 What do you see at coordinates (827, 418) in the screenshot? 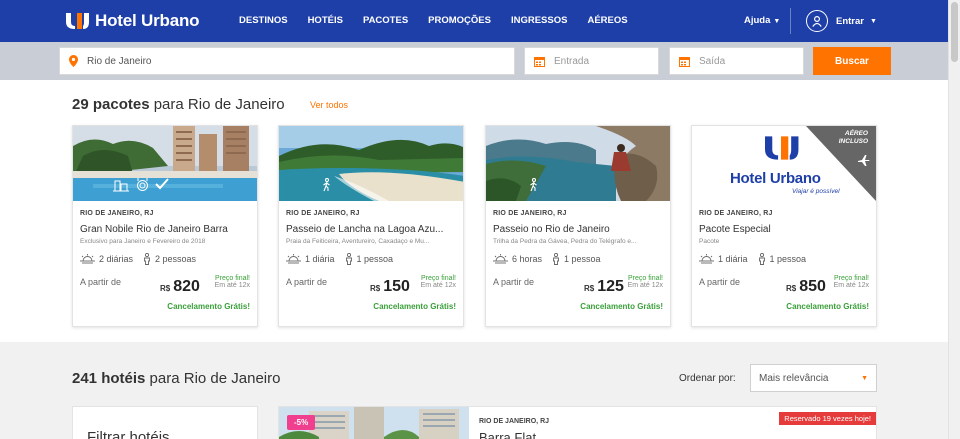
I see `reserved-badge: Reservado 19 vezes hoje!` at bounding box center [827, 418].